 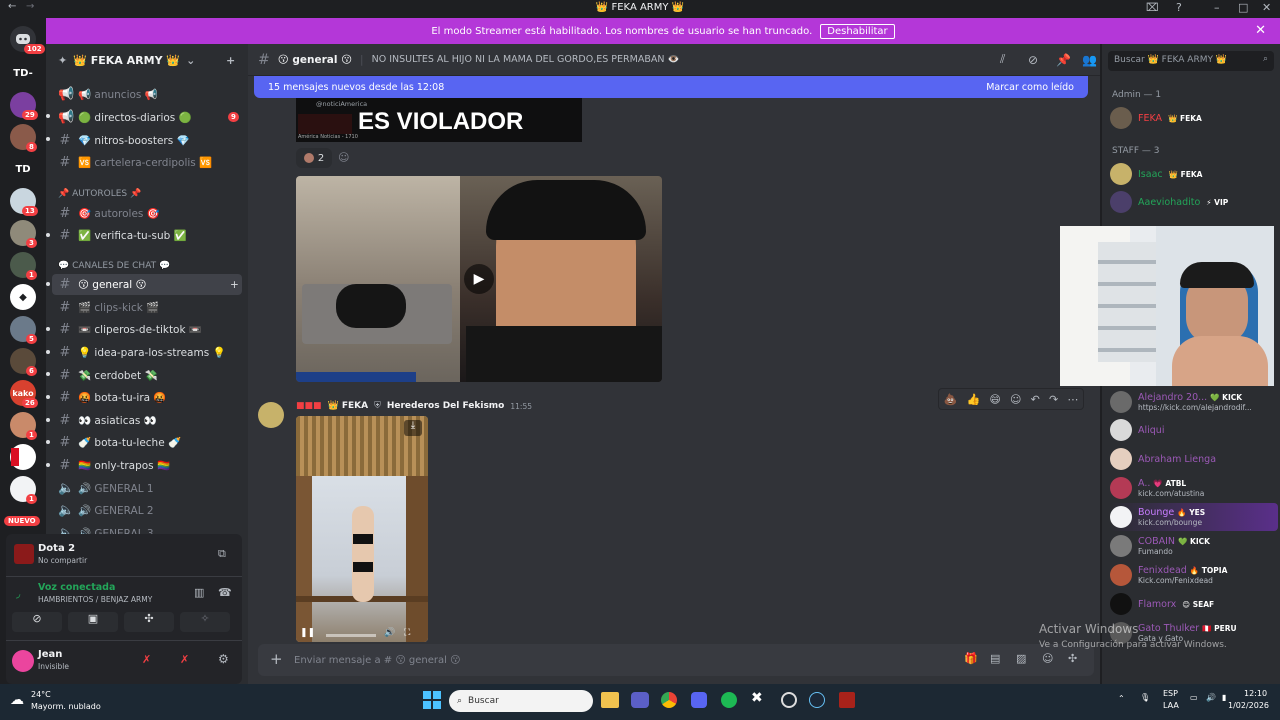 I want to click on server-icon: 5, so click(x=23, y=330).